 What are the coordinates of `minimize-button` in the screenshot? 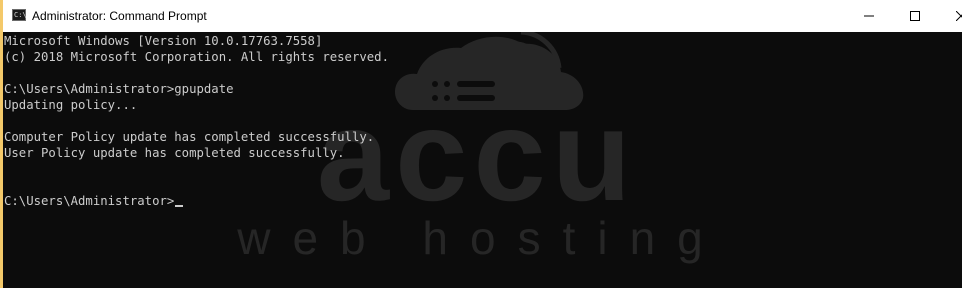 It's located at (869, 16).